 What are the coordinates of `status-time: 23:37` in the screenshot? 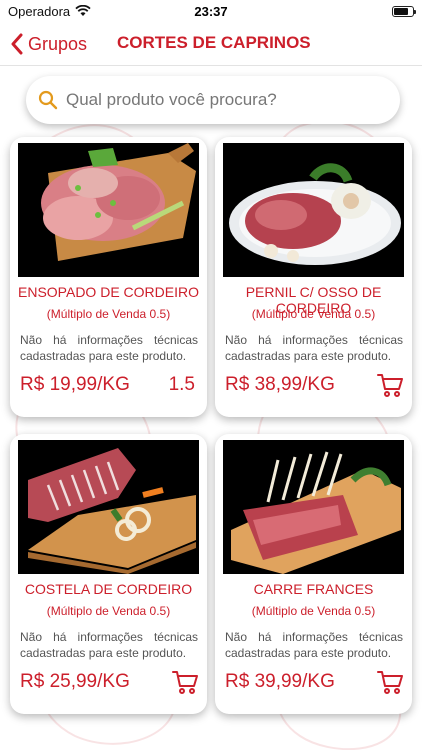 It's located at (211, 11).